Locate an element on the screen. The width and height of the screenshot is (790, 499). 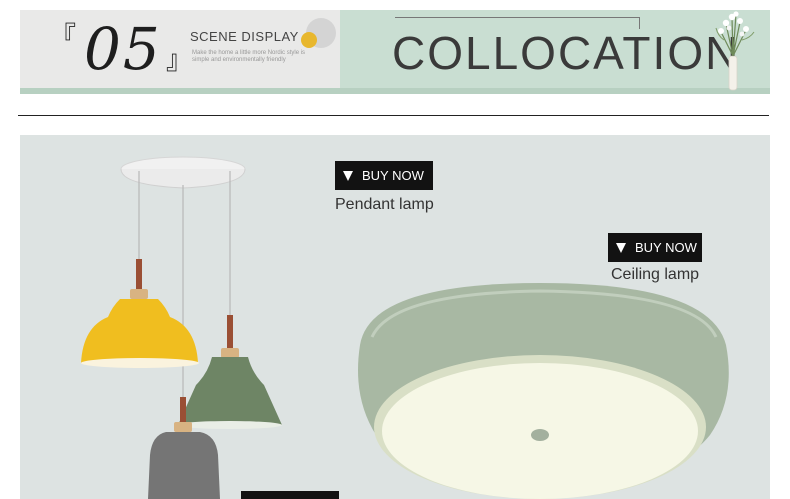
yellow-lamp-rim is located at coordinates (140, 363).